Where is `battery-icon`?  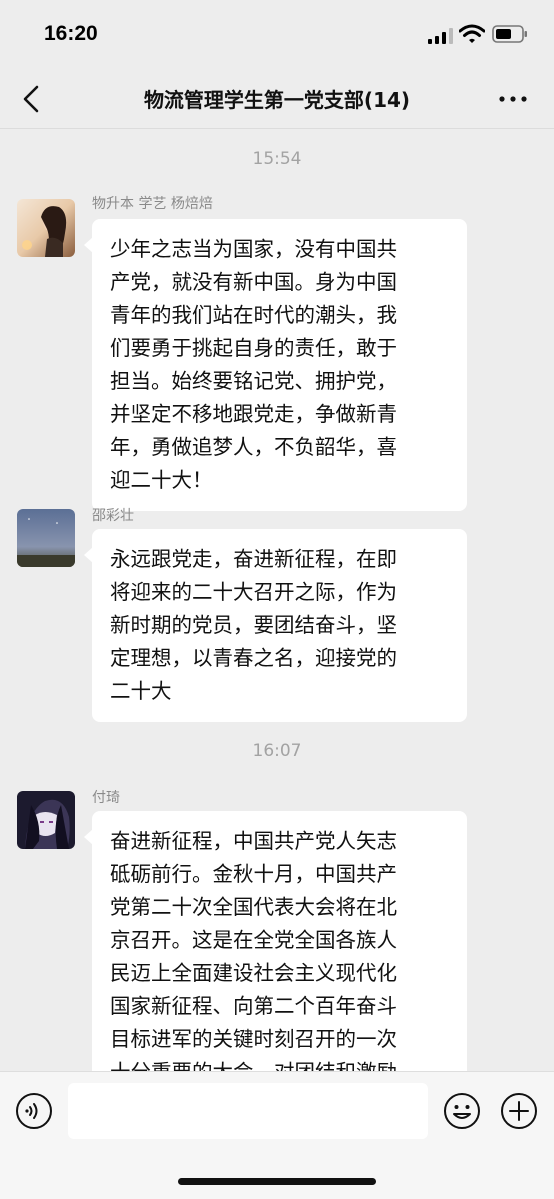
battery-icon is located at coordinates (509, 34).